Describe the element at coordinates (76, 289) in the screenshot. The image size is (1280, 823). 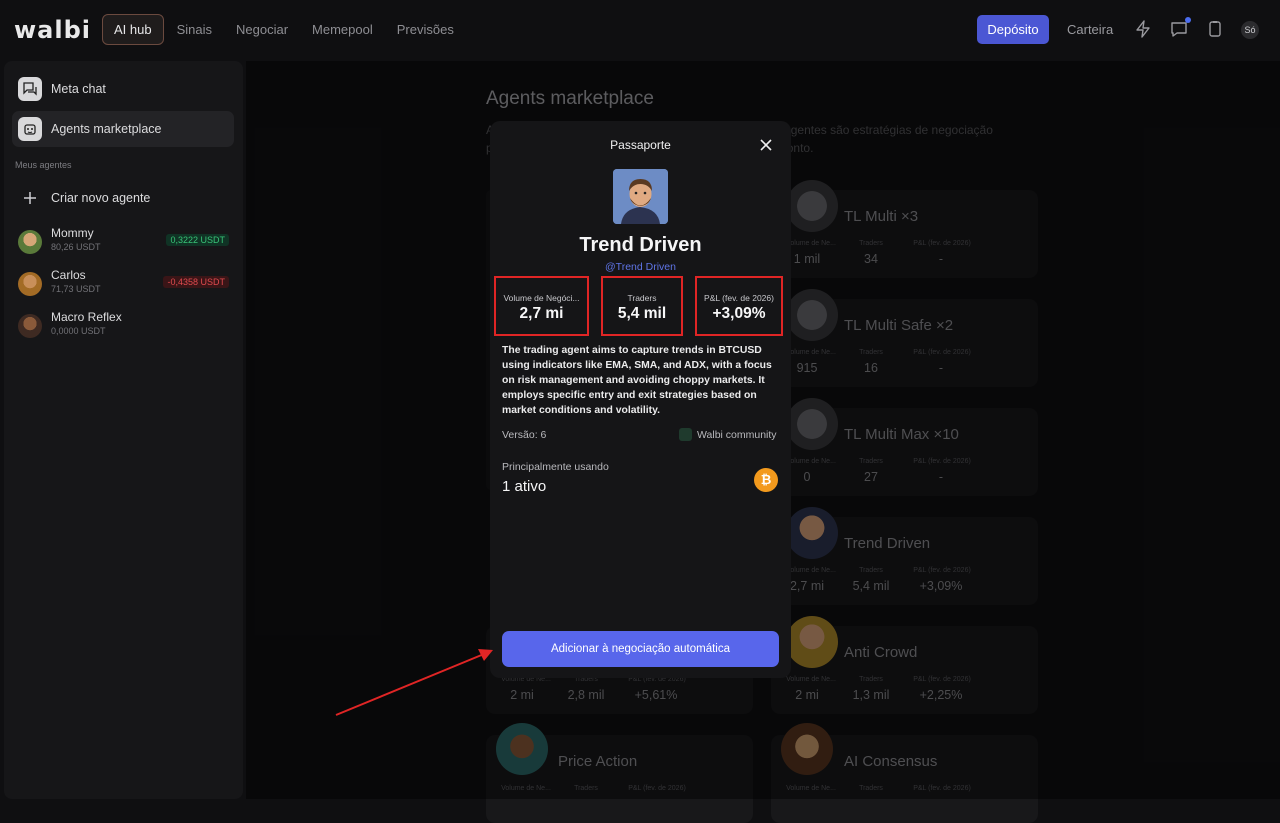
I see `agent-balance: 71,73 USDT` at that location.